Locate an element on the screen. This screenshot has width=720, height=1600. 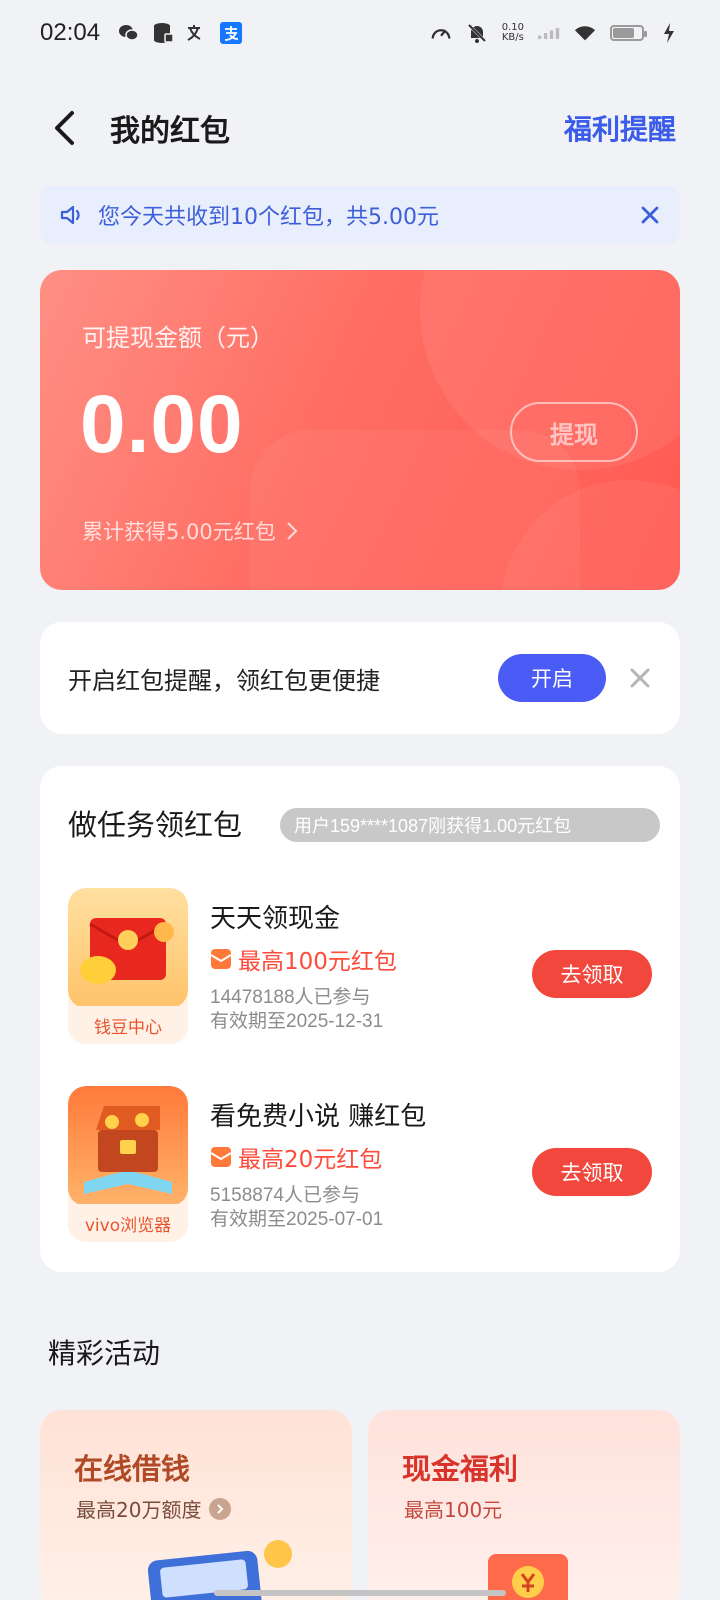
speaker-icon is located at coordinates (73, 215).